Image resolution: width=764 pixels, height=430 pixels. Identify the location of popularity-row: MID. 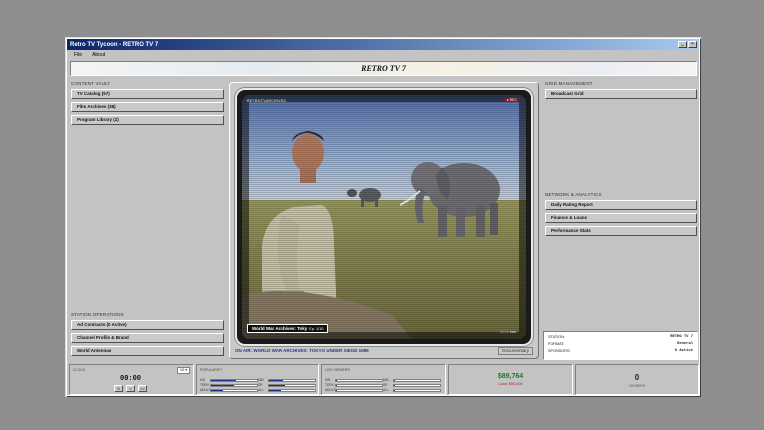
(287, 380).